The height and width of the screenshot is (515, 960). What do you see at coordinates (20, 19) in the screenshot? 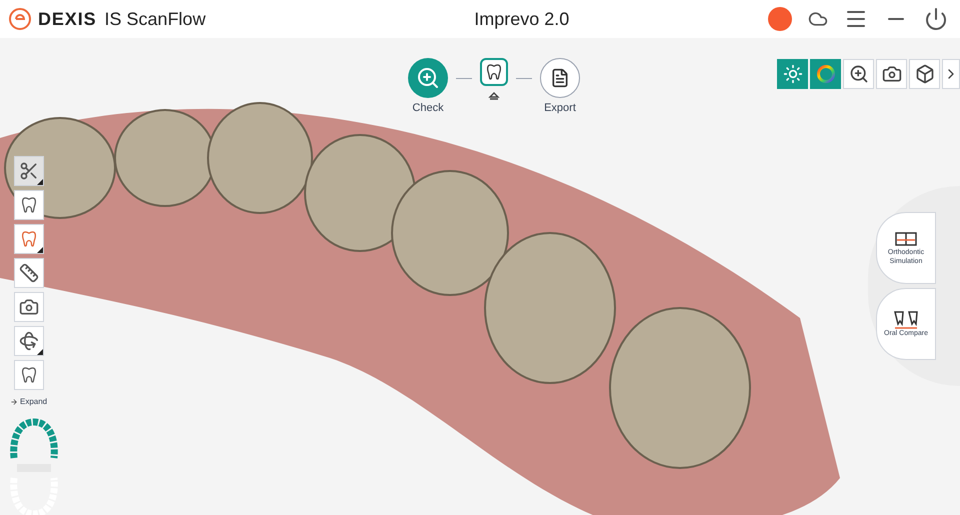
I see `brand-logo-icon` at bounding box center [20, 19].